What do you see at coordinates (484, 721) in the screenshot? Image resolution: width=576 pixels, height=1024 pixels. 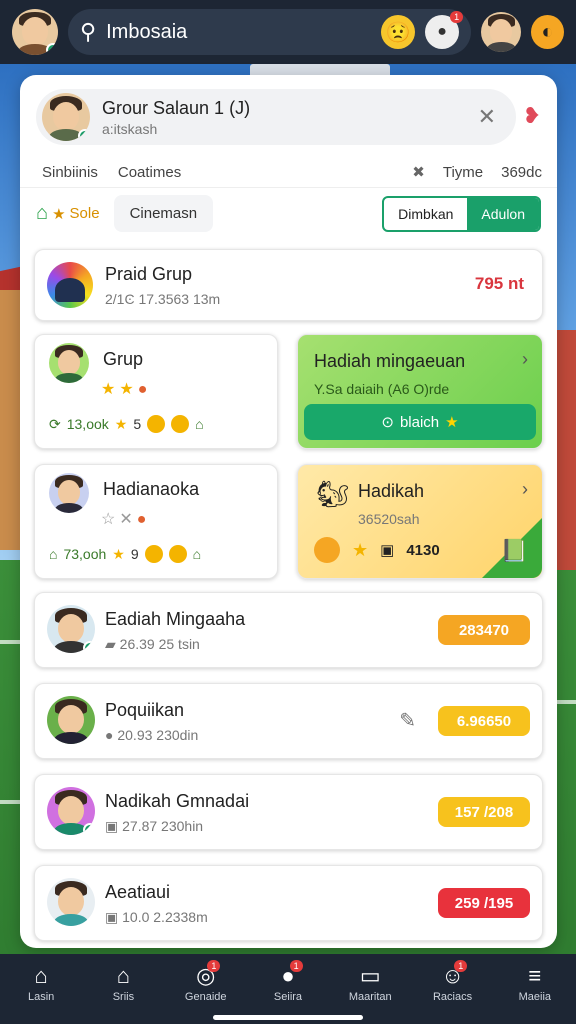 I see `value-pill: 6.96650` at bounding box center [484, 721].